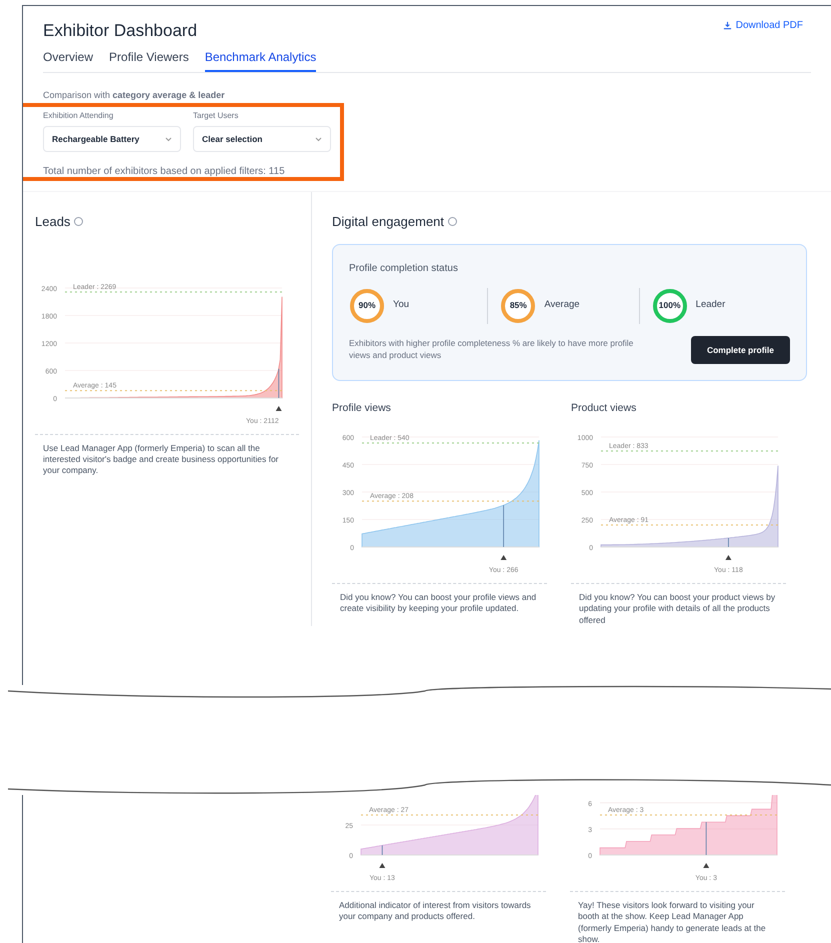  Describe the element at coordinates (149, 60) in the screenshot. I see `tab: Profile Viewers` at that location.